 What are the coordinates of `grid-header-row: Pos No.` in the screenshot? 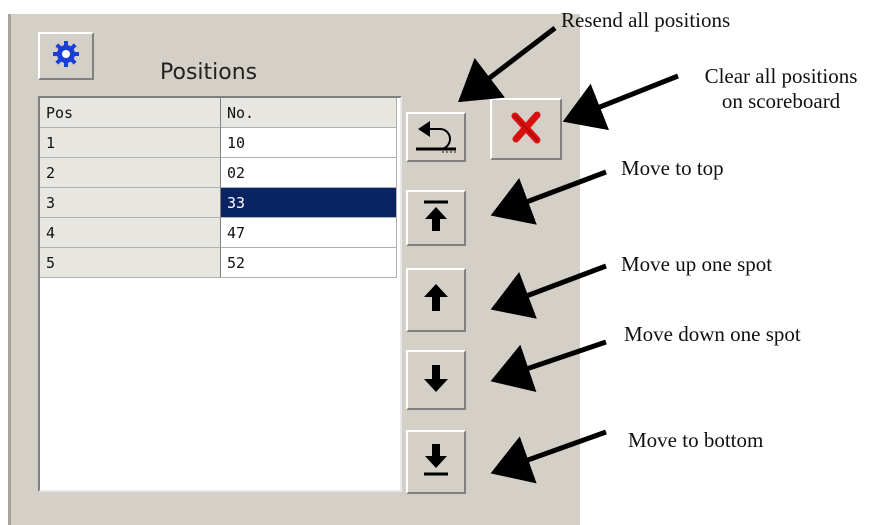 It's located at (218, 113).